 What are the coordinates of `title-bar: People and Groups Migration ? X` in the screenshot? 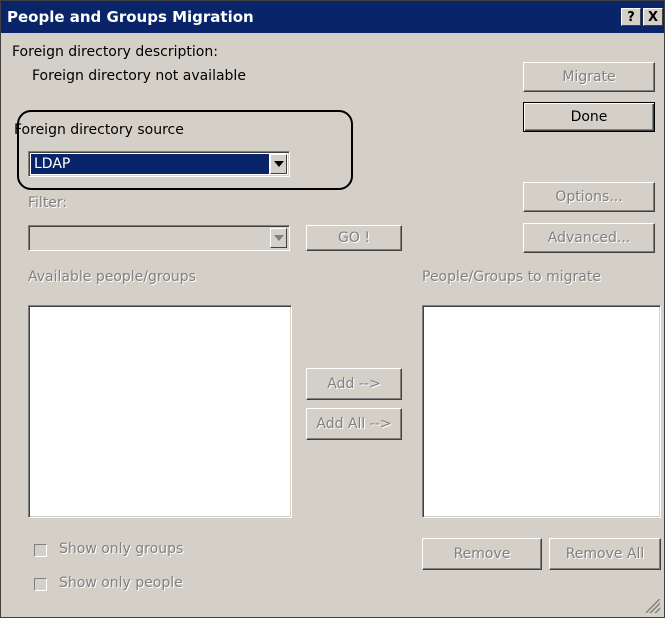 It's located at (332, 17).